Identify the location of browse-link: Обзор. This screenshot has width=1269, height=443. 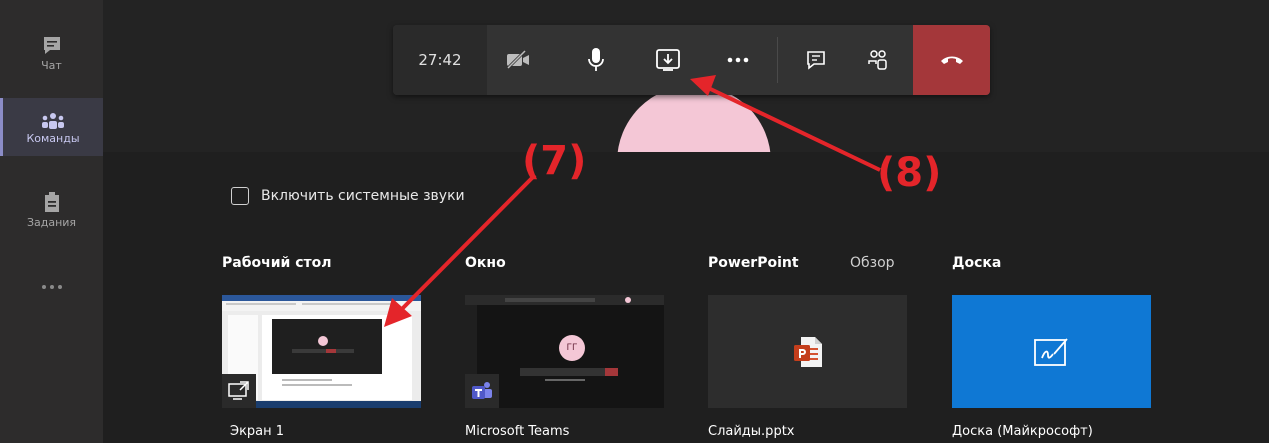
(872, 263).